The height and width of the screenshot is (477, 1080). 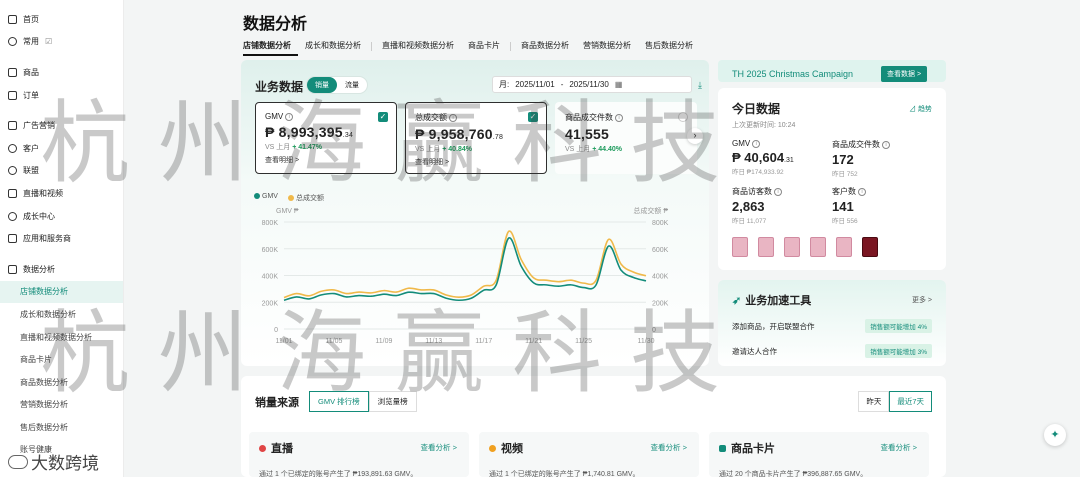 What do you see at coordinates (589, 117) in the screenshot?
I see `card-label: 商品成交件数` at bounding box center [589, 117].